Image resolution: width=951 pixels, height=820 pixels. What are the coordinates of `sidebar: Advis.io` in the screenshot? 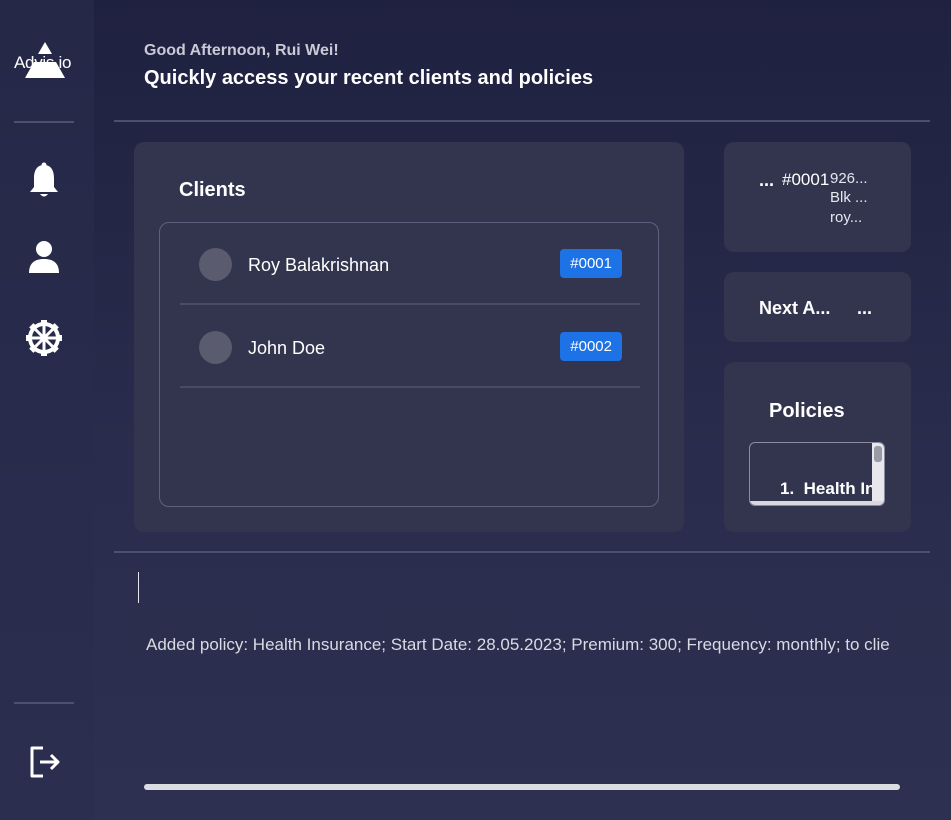 It's located at (47, 410).